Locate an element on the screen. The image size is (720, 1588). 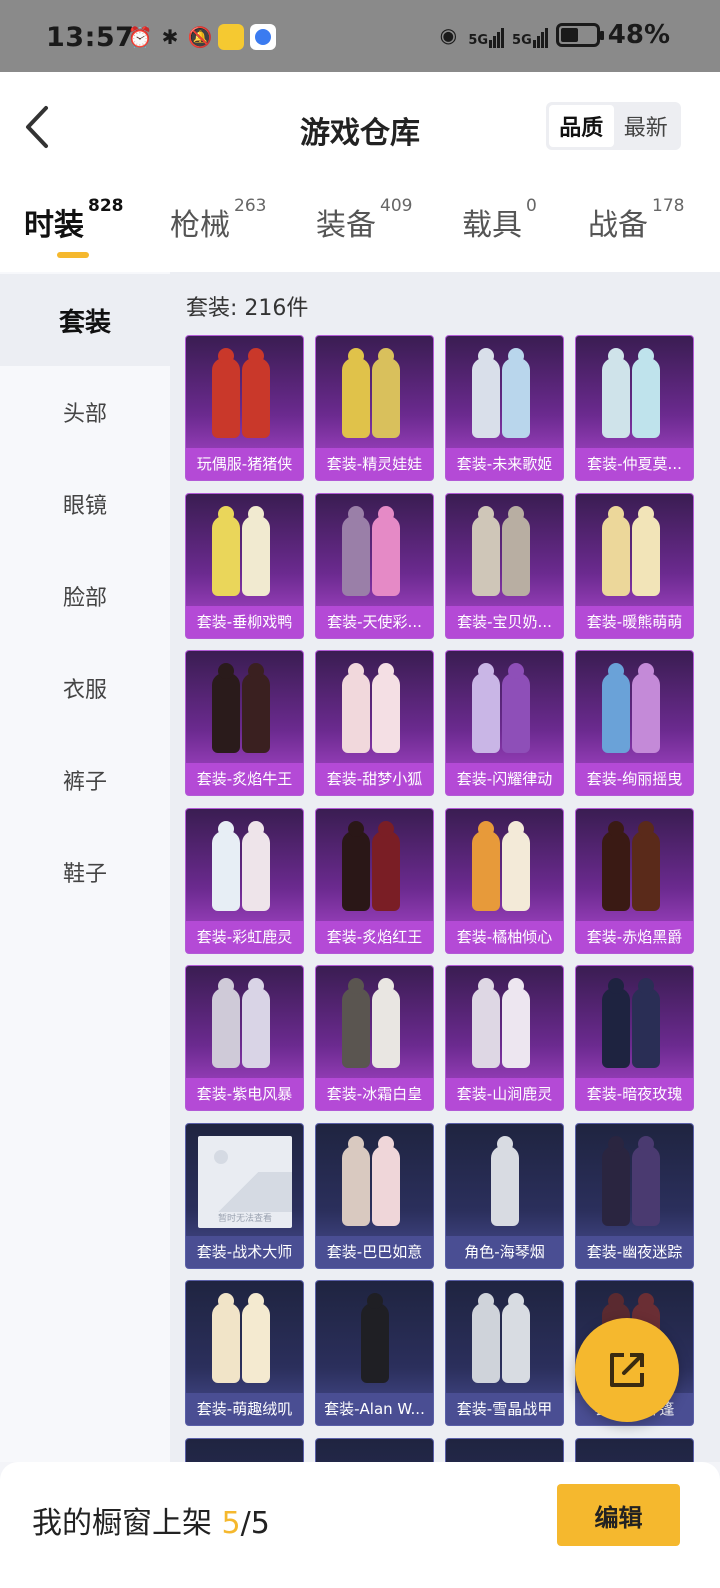
tab-count: 263 is located at coordinates (250, 206).